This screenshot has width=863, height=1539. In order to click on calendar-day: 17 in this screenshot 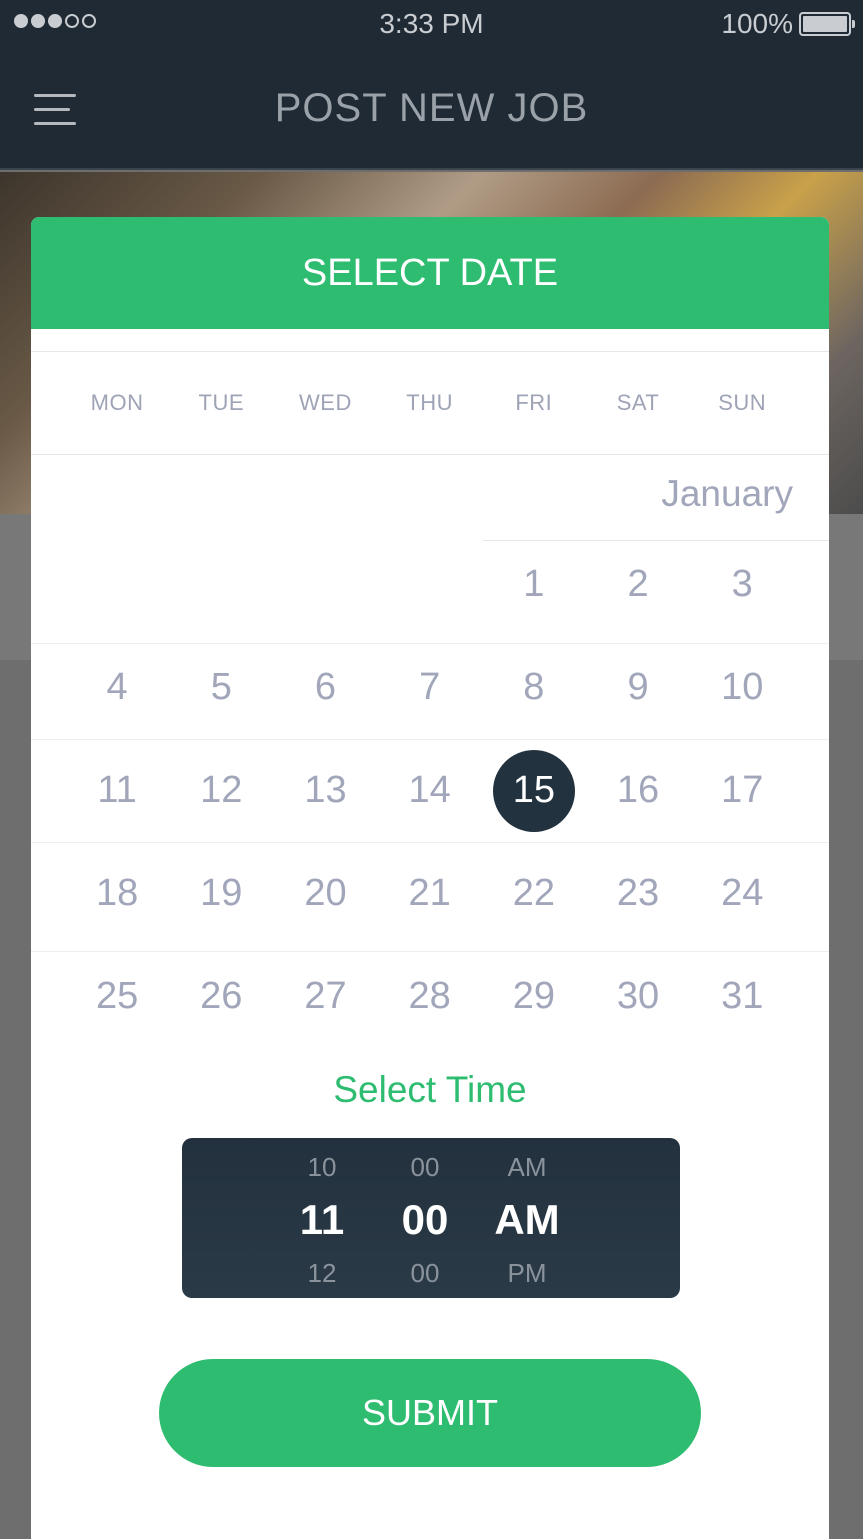, I will do `click(742, 790)`.